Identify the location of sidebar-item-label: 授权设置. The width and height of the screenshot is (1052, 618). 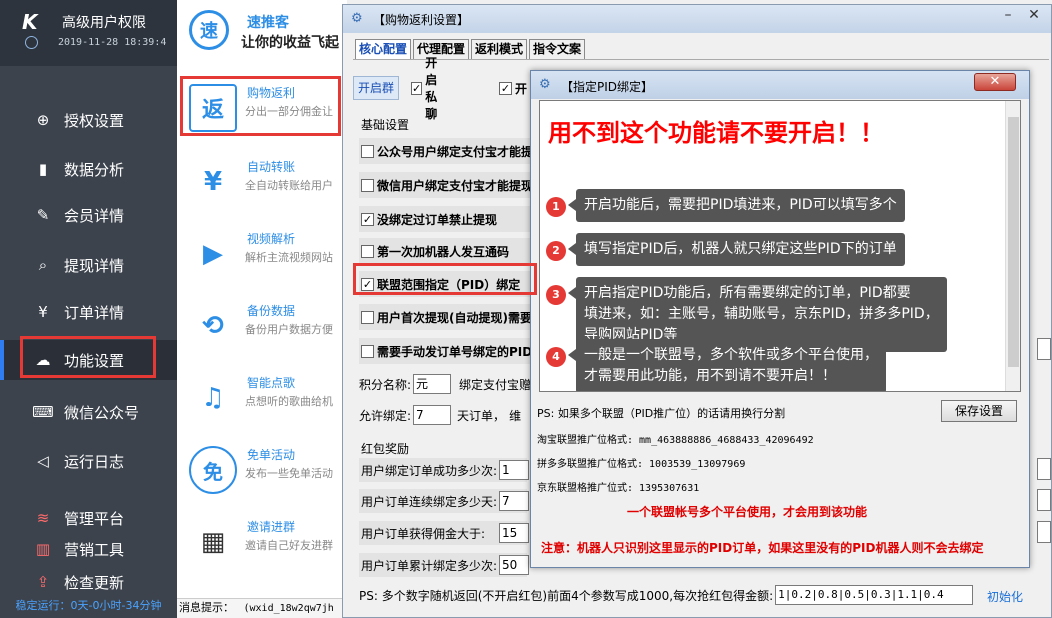
(94, 120).